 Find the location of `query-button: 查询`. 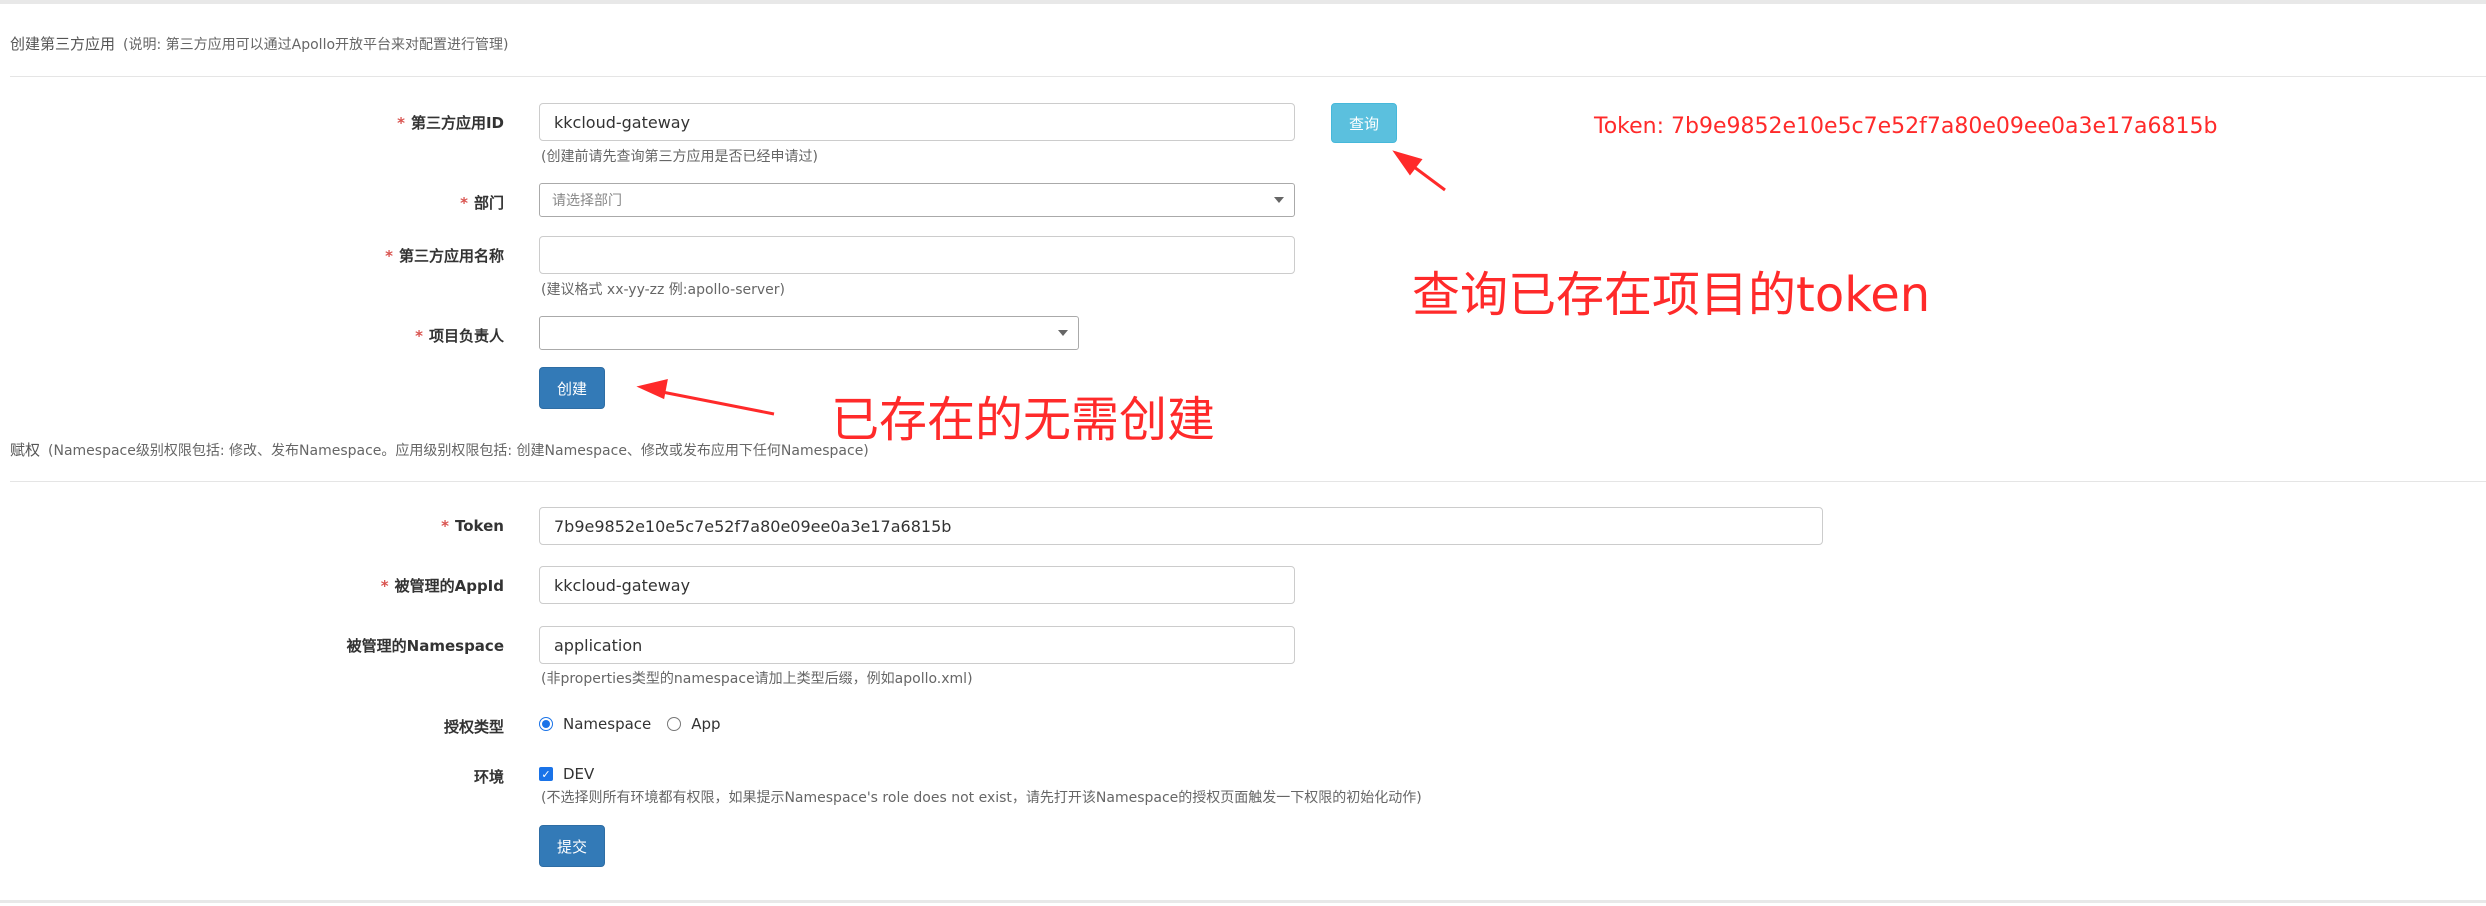

query-button: 查询 is located at coordinates (1364, 123).